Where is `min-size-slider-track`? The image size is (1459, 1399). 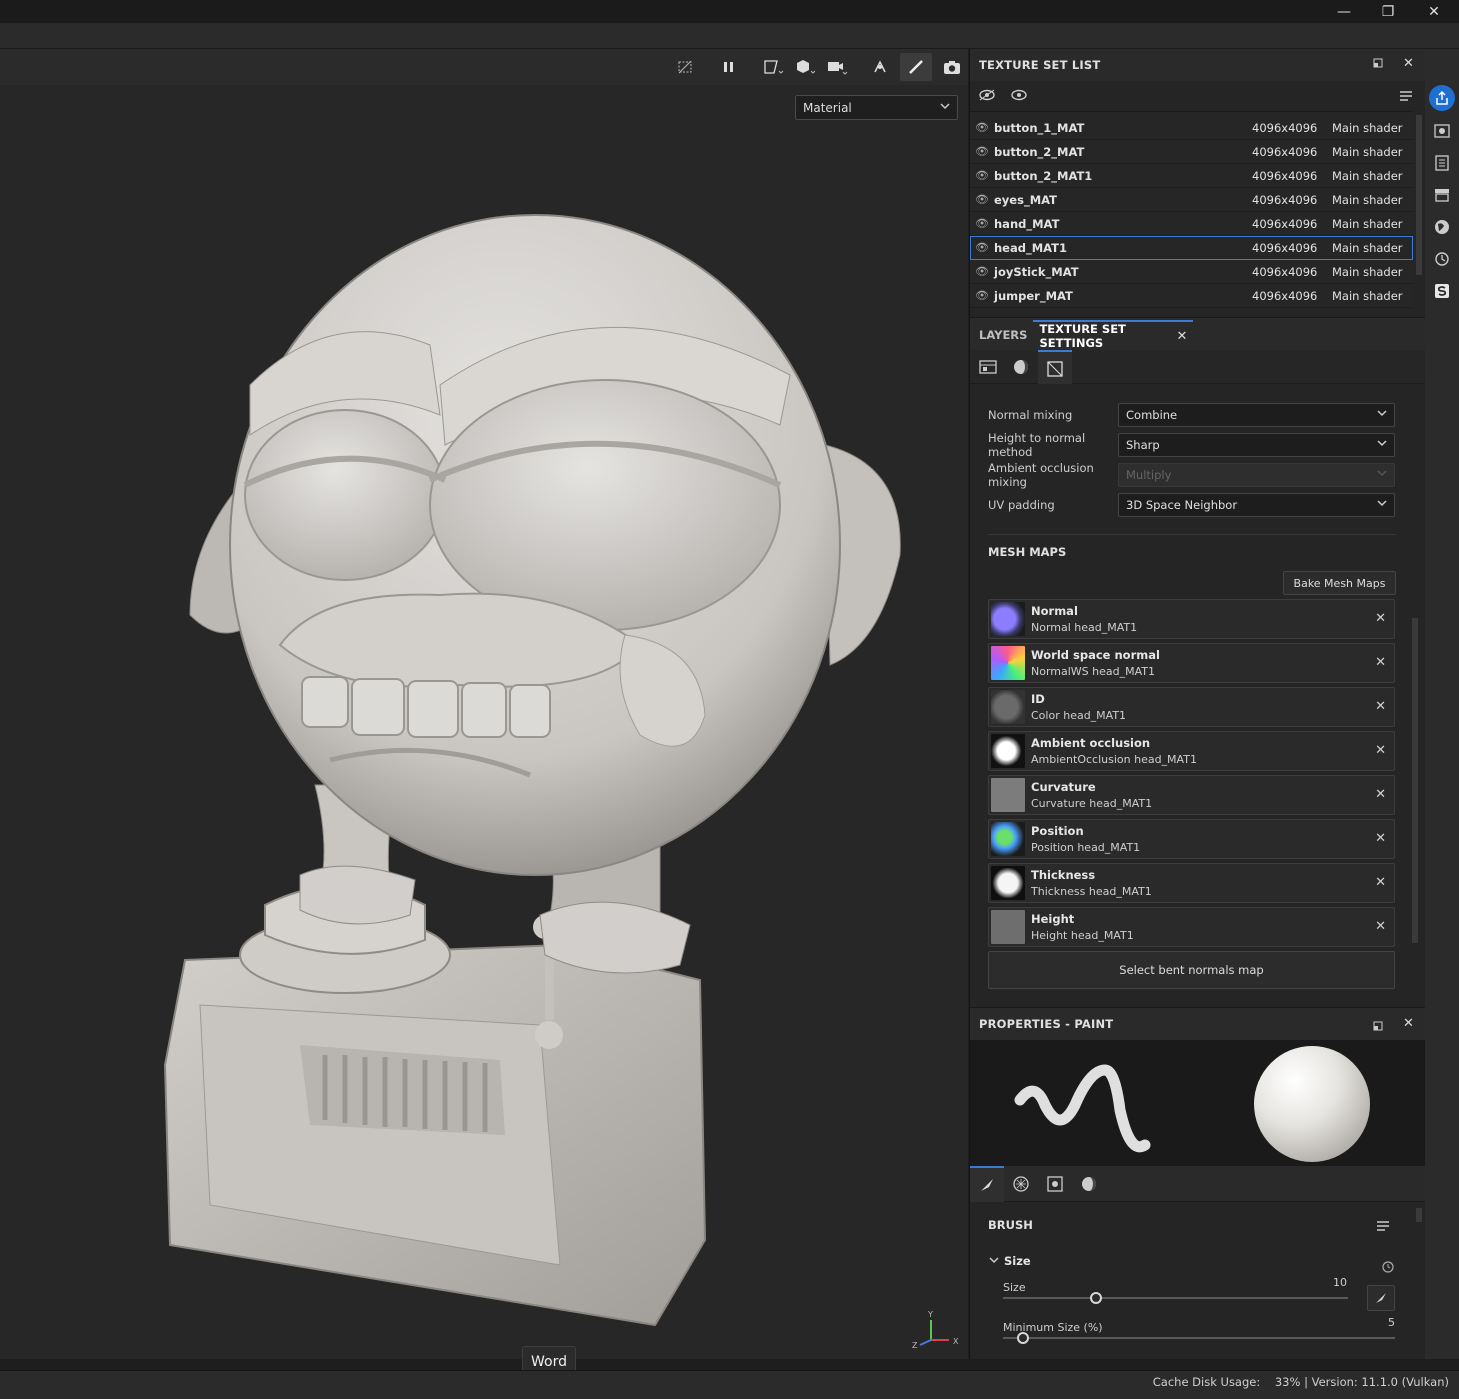
min-size-slider-track is located at coordinates (1199, 1338).